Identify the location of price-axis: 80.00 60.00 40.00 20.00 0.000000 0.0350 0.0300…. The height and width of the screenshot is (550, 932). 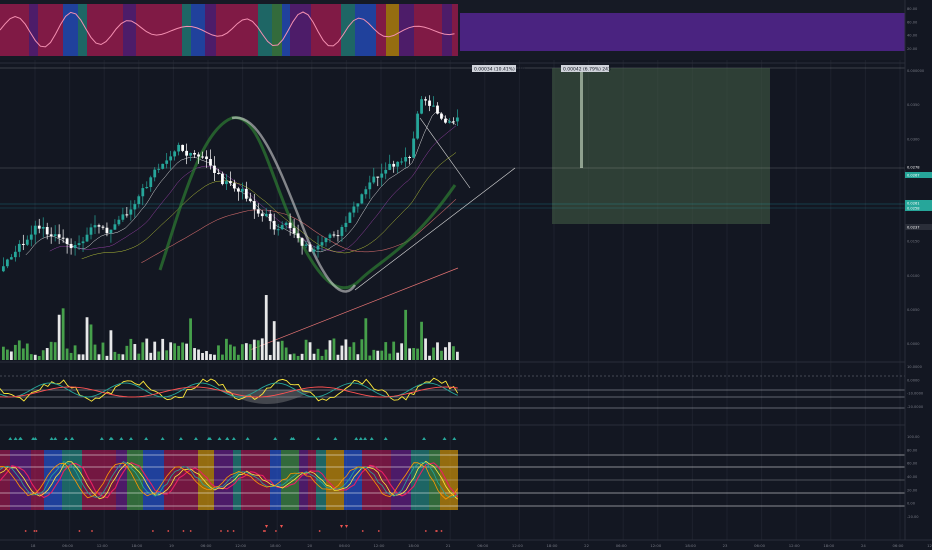
(918, 275).